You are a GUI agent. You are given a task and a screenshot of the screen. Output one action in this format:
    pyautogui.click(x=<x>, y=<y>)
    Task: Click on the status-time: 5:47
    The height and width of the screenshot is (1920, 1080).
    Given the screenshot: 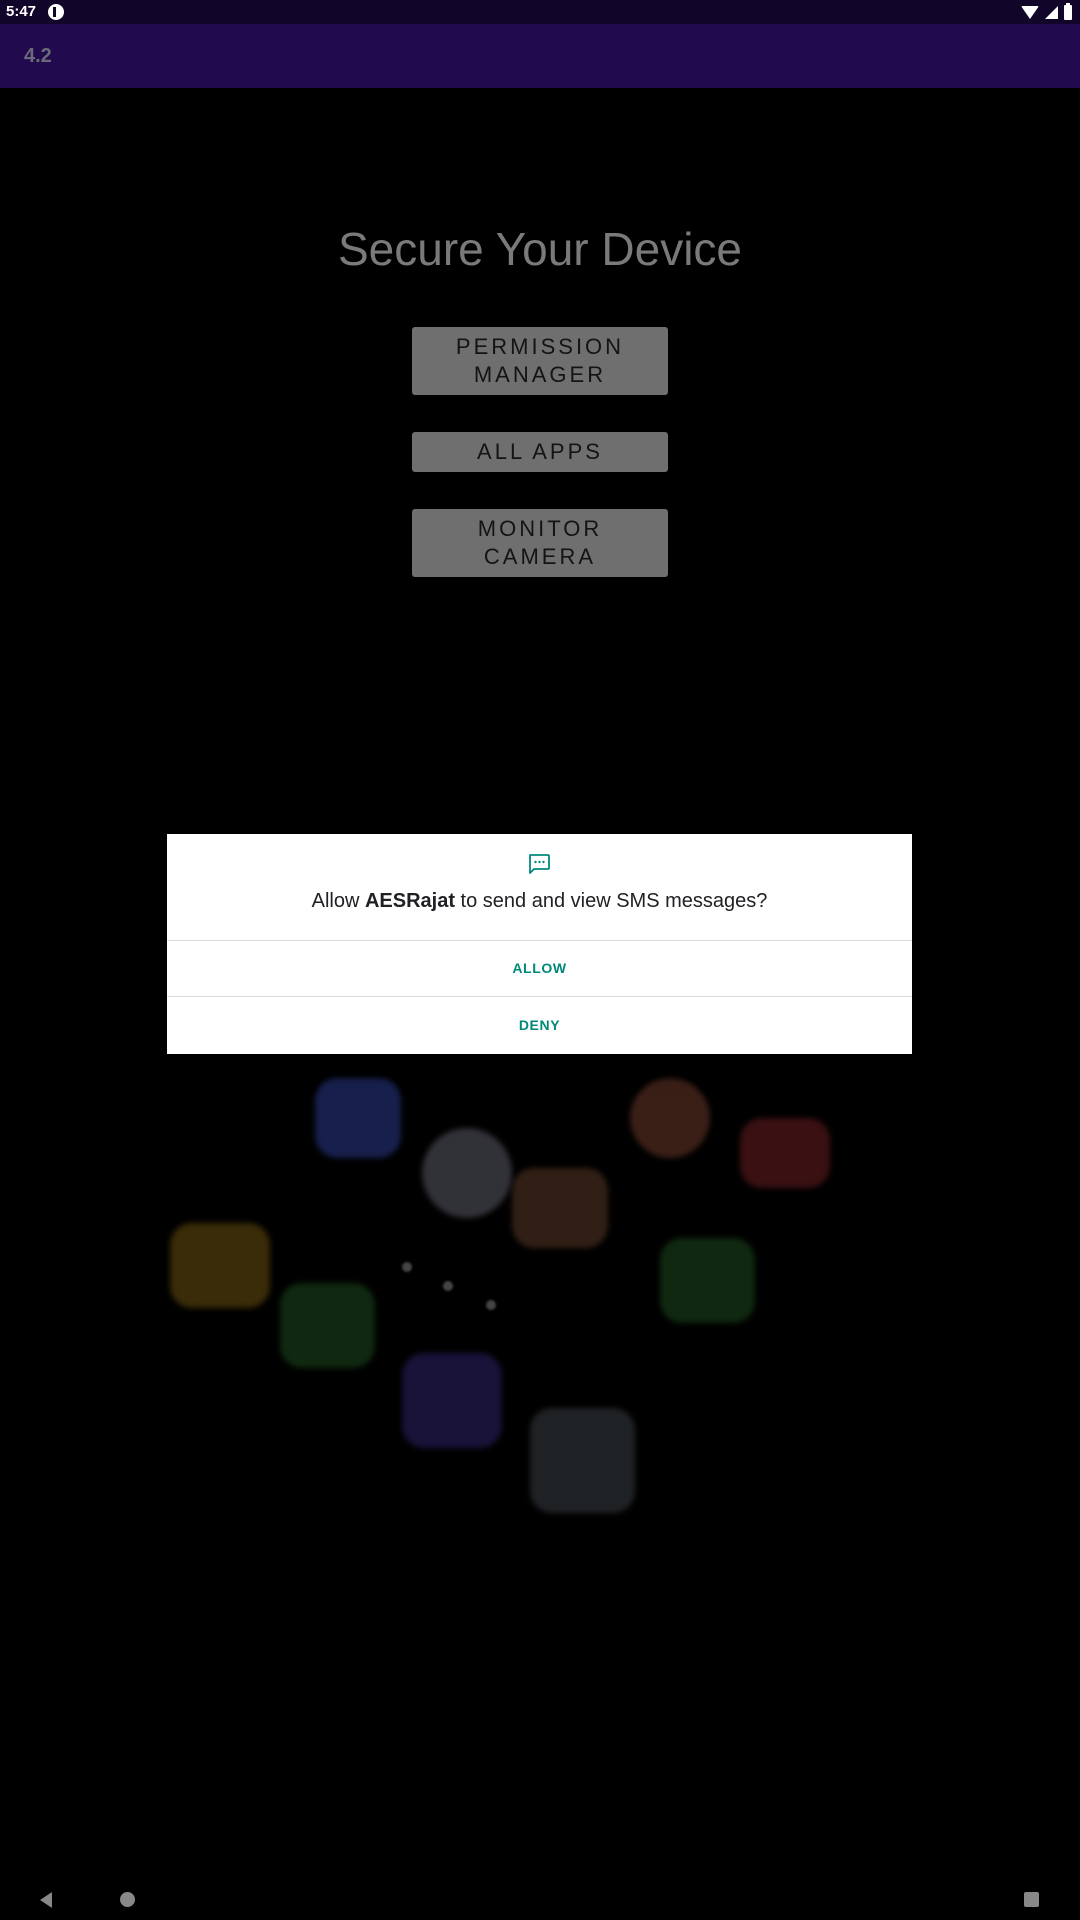 What is the action you would take?
    pyautogui.click(x=21, y=11)
    